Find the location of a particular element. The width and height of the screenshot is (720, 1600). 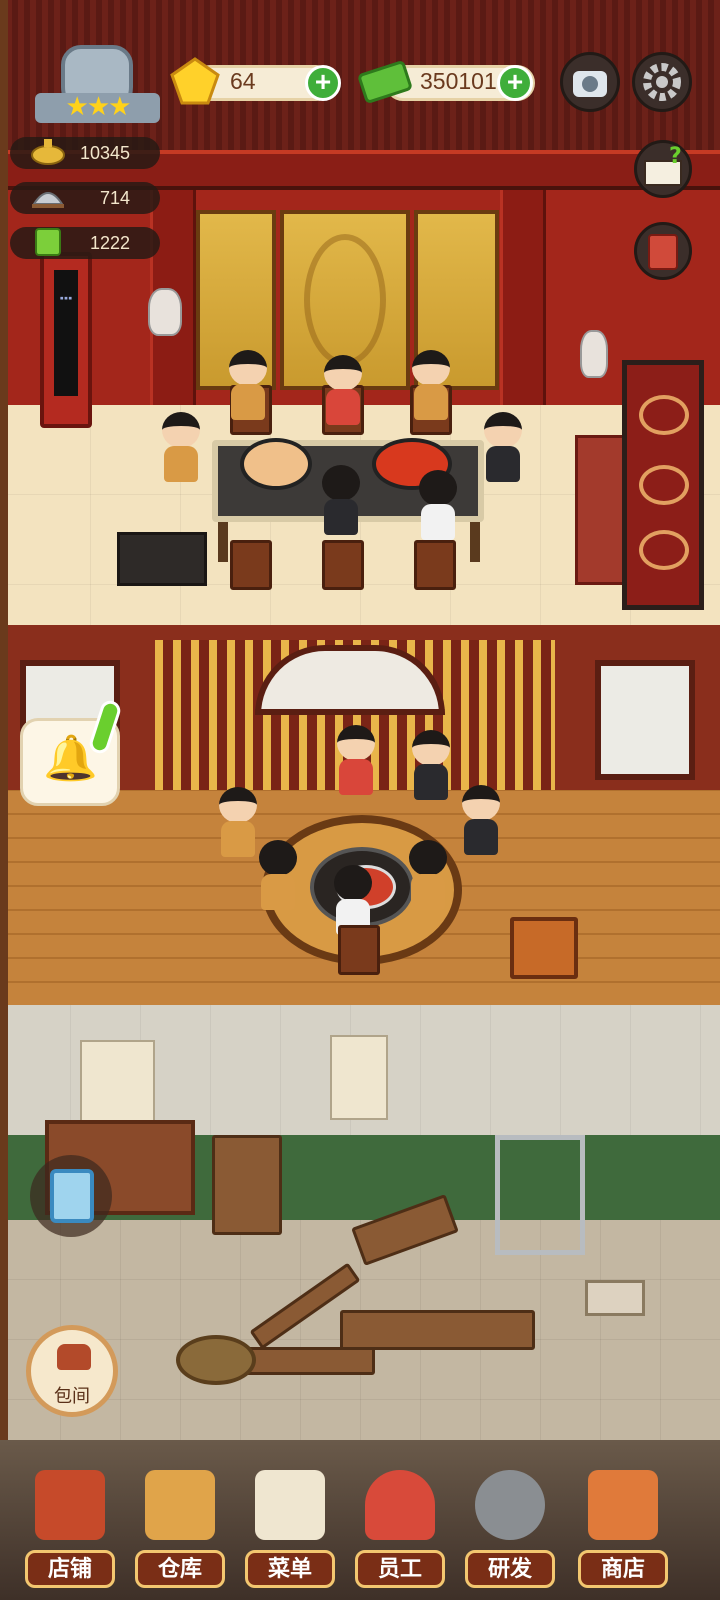

shop-icon is located at coordinates (623, 1505).